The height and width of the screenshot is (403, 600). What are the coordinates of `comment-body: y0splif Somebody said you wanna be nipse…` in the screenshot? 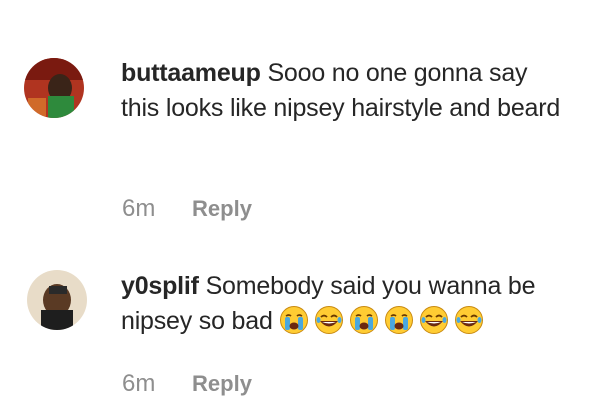 It's located at (351, 304).